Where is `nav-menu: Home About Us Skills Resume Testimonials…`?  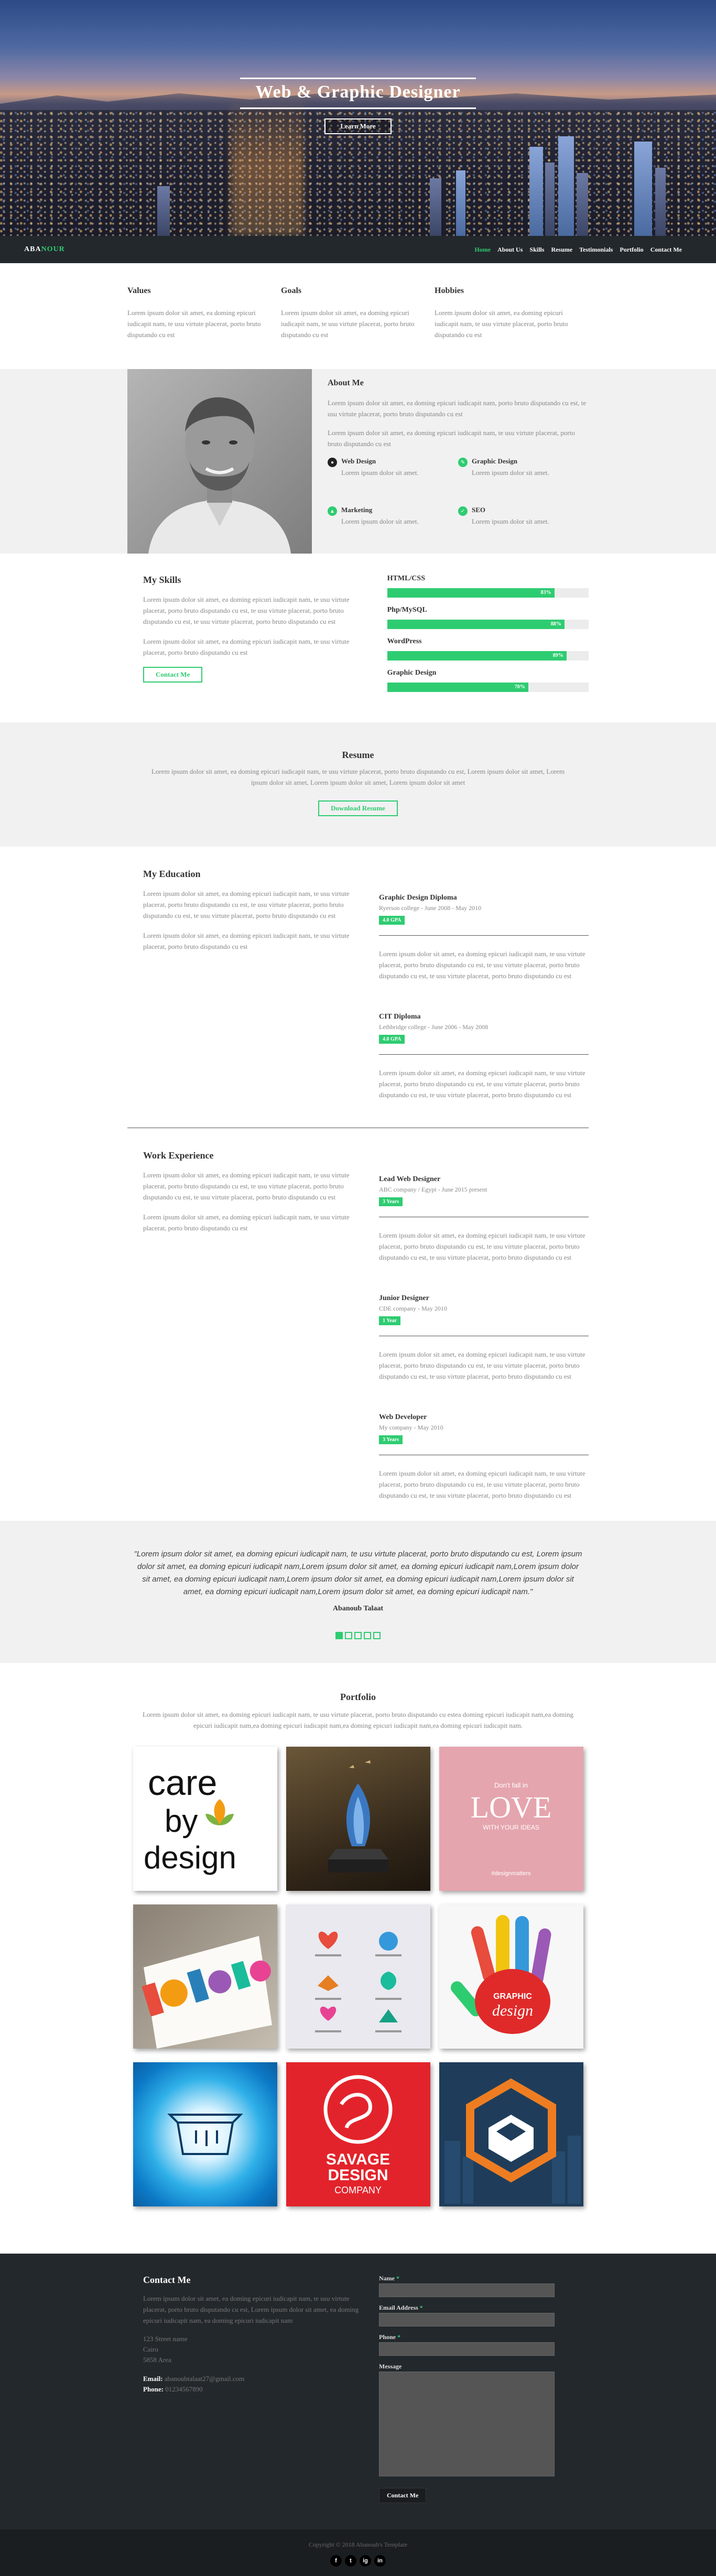 nav-menu: Home About Us Skills Resume Testimonials… is located at coordinates (578, 250).